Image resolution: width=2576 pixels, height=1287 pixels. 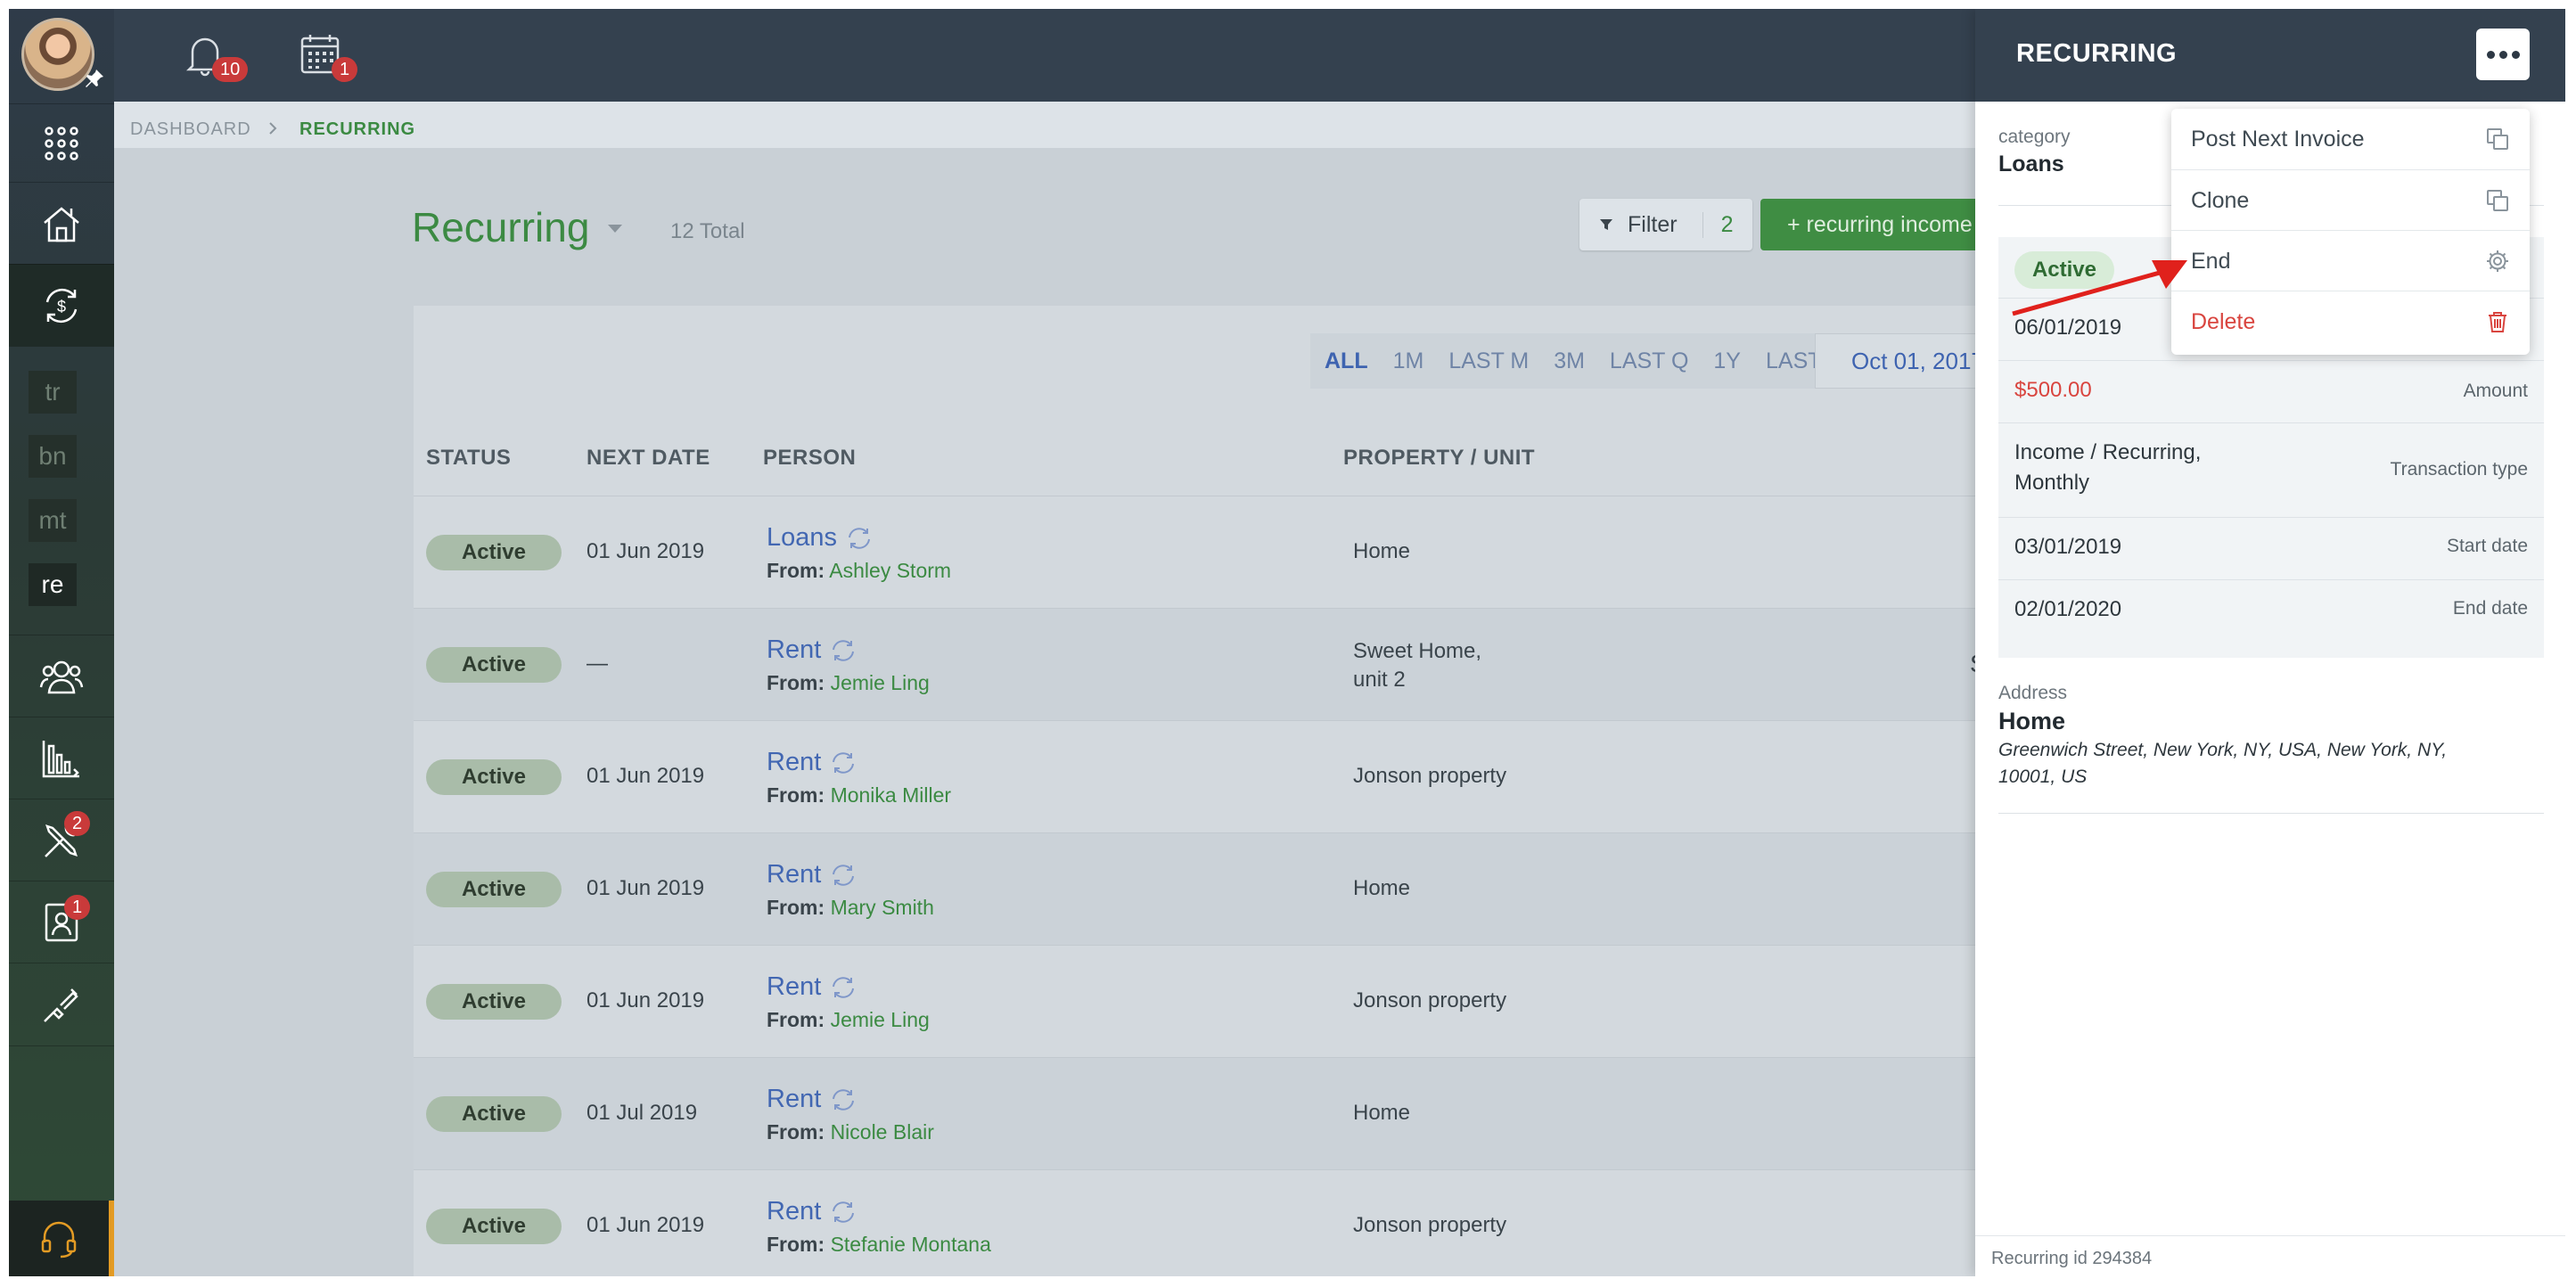 What do you see at coordinates (615, 229) in the screenshot?
I see `caret-down-icon` at bounding box center [615, 229].